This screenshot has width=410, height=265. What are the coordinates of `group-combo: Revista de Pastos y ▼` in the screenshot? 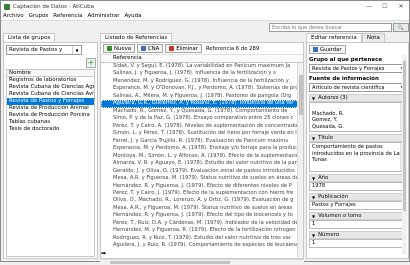 It's located at (44, 50).